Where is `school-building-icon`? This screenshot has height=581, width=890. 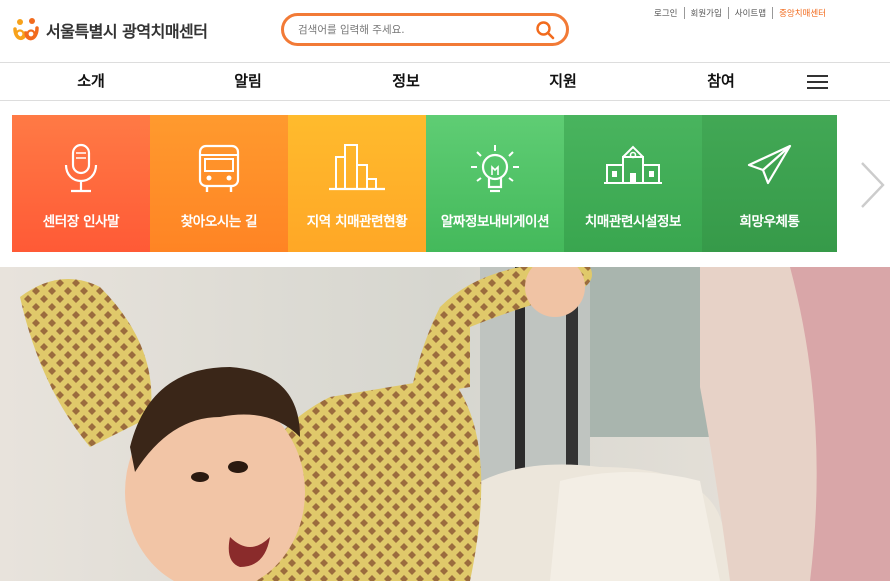 school-building-icon is located at coordinates (633, 164).